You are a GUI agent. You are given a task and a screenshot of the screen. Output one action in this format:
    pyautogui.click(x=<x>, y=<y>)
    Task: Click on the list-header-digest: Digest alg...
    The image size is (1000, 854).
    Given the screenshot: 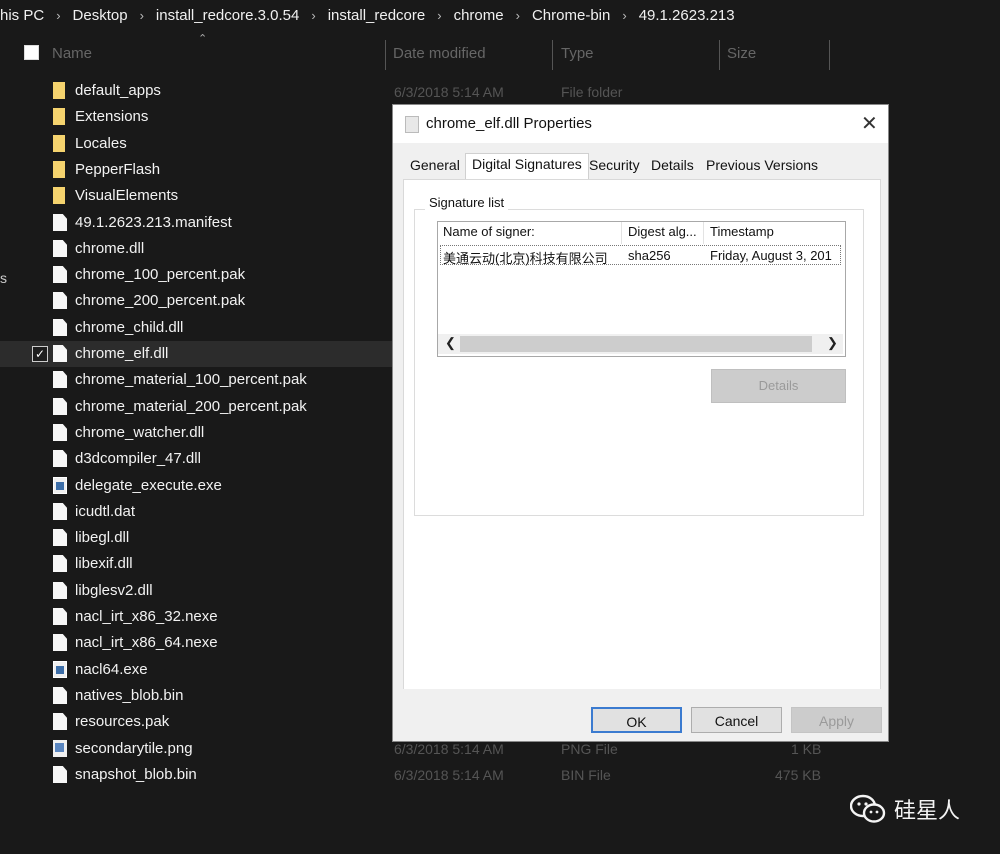 What is the action you would take?
    pyautogui.click(x=662, y=231)
    